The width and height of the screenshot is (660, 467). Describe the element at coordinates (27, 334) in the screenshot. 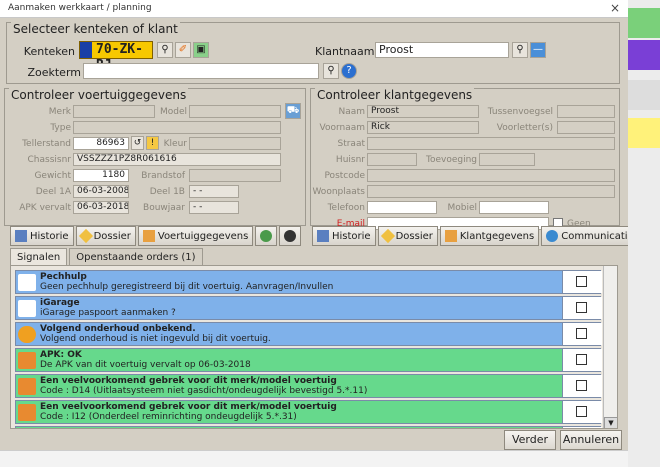

I see `smiley-icon` at that location.